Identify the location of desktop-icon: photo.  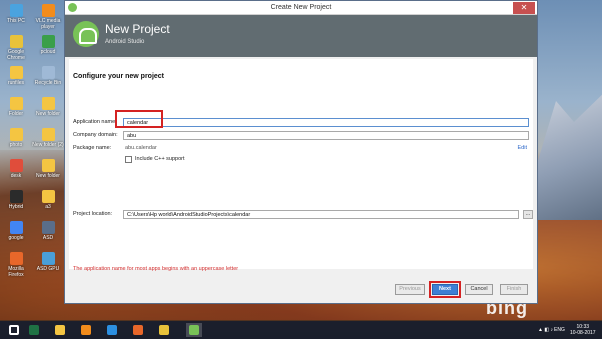
(16, 138).